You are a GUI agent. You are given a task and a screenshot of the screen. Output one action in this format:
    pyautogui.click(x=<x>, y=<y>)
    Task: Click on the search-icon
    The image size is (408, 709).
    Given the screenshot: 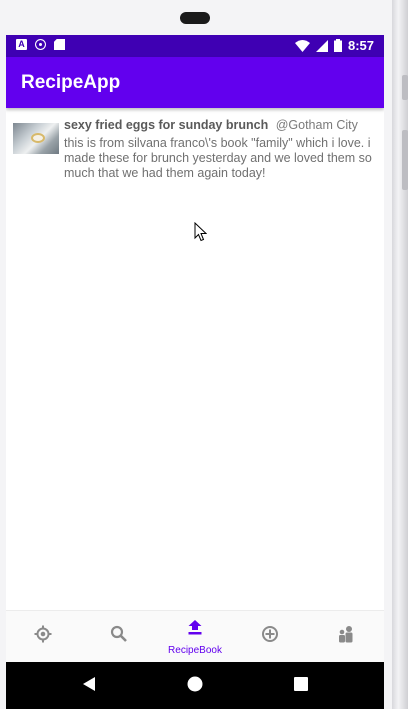 What is the action you would take?
    pyautogui.click(x=118, y=633)
    